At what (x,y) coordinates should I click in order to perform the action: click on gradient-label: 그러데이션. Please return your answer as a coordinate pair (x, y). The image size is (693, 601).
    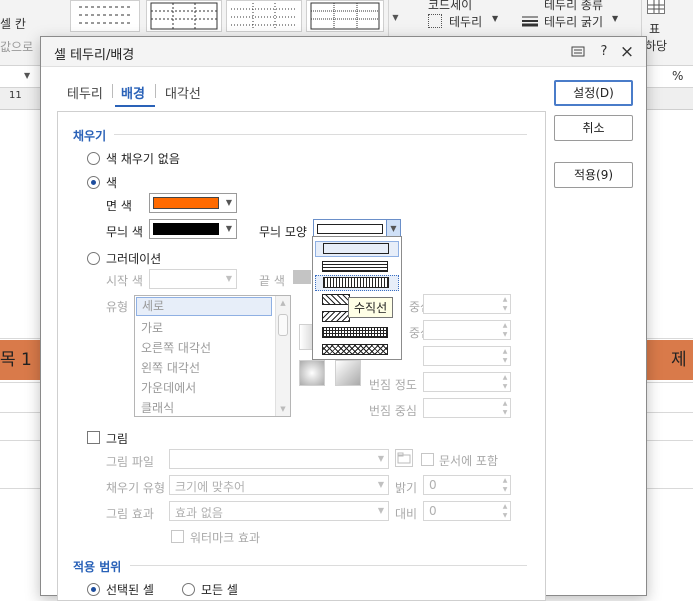
    Looking at the image, I should click on (134, 259).